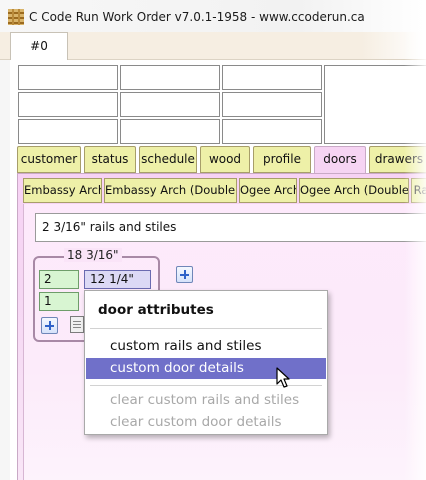 This screenshot has width=426, height=480. Describe the element at coordinates (184, 274) in the screenshot. I see `add-column-icon` at that location.